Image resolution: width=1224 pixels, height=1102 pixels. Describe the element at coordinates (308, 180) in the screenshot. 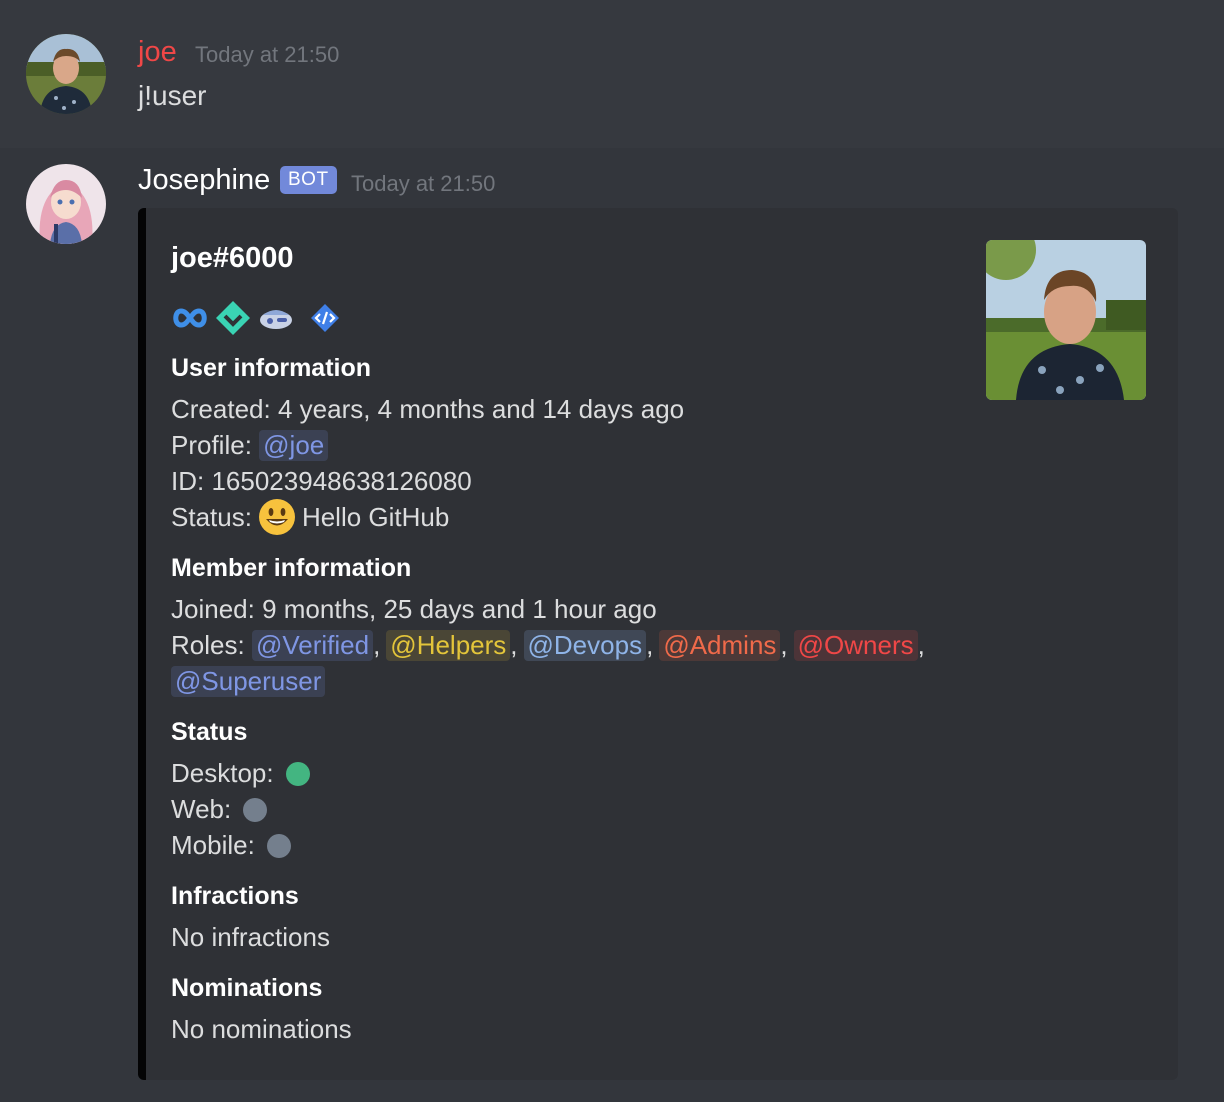

I see `bot-tag: BOT` at that location.